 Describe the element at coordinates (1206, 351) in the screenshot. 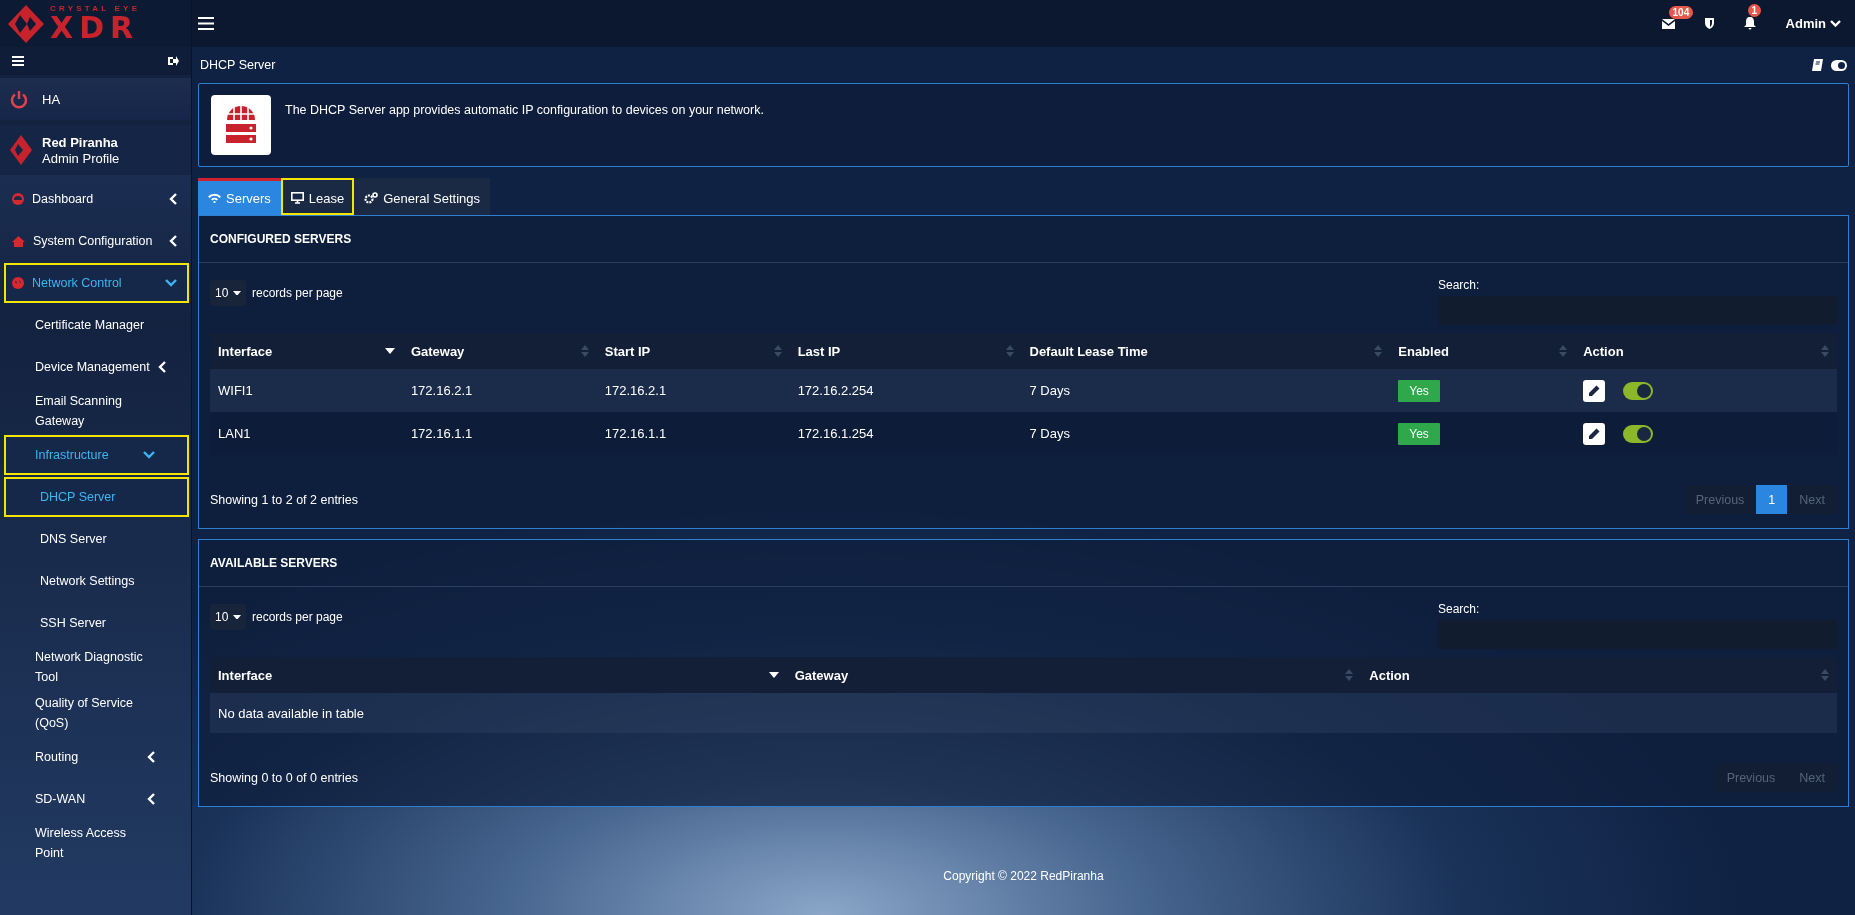

I see `column-header: Default Lease Time` at that location.